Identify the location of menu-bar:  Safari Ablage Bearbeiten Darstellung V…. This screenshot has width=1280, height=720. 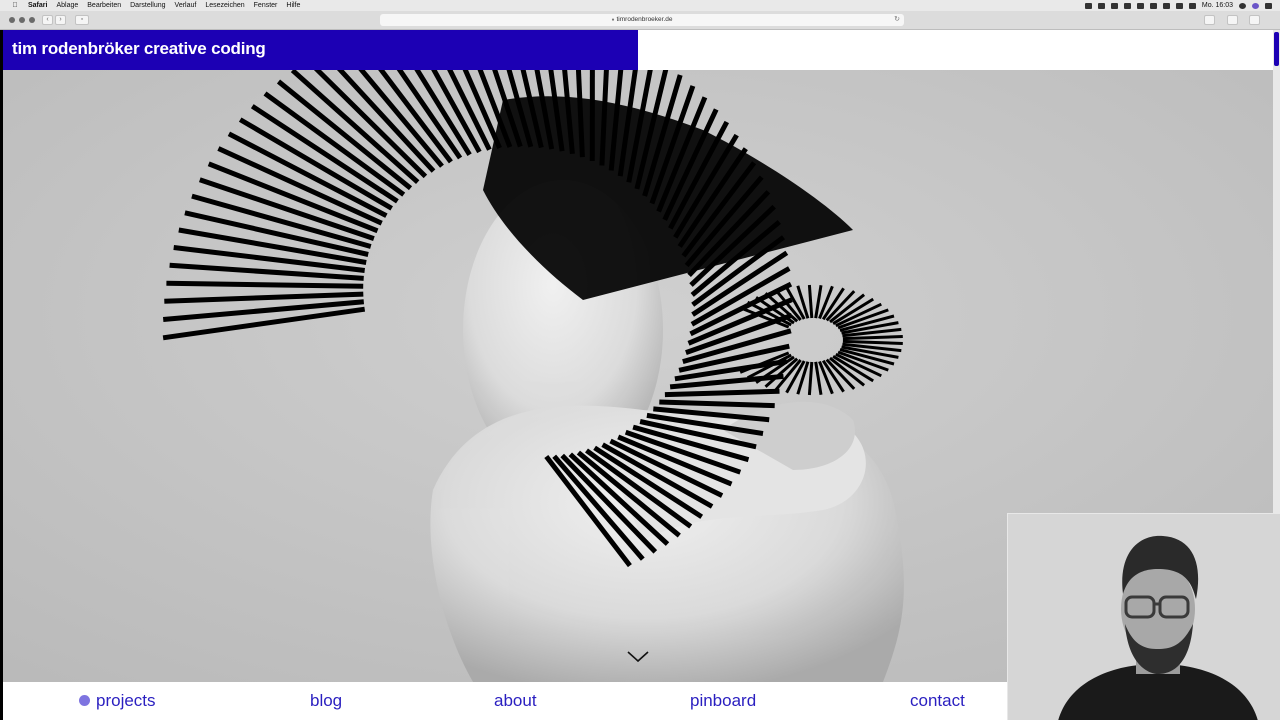
(640, 5).